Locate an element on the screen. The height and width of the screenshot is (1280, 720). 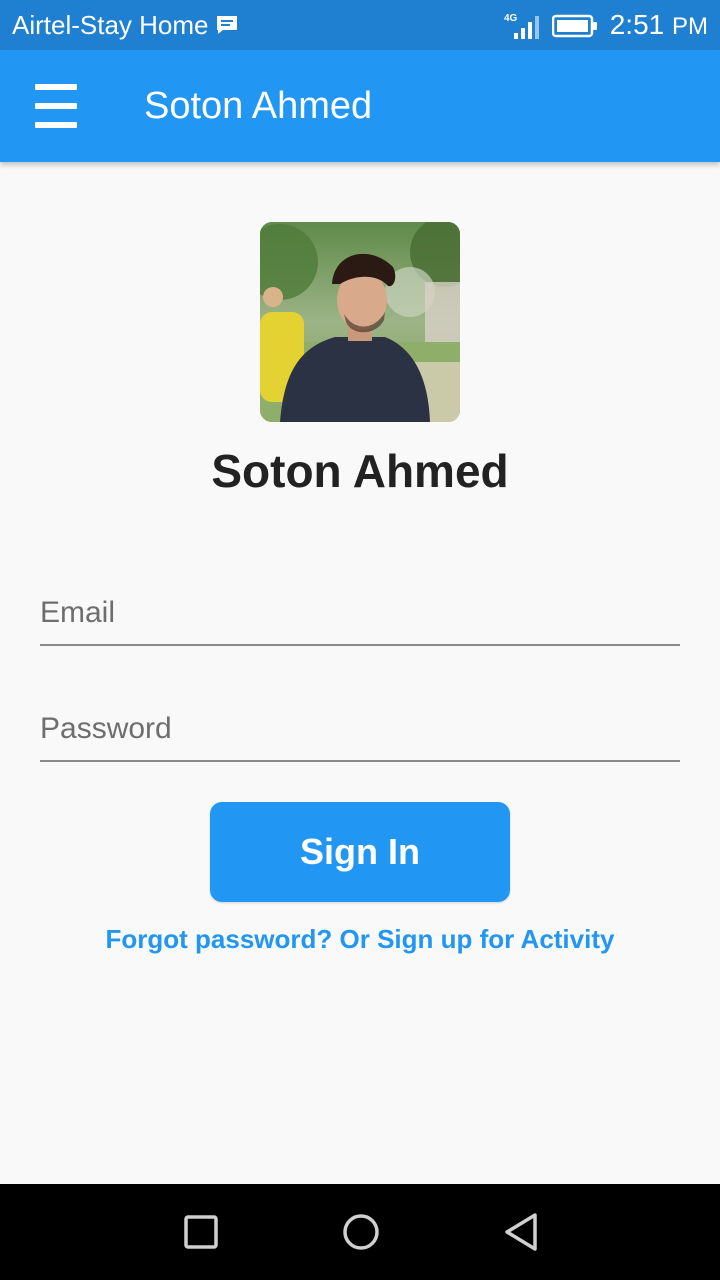
clock: 2:51 PM is located at coordinates (659, 26).